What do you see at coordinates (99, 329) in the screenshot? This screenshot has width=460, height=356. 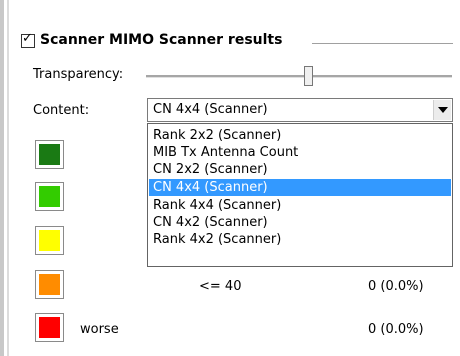 I see `legend-range-label: worse` at bounding box center [99, 329].